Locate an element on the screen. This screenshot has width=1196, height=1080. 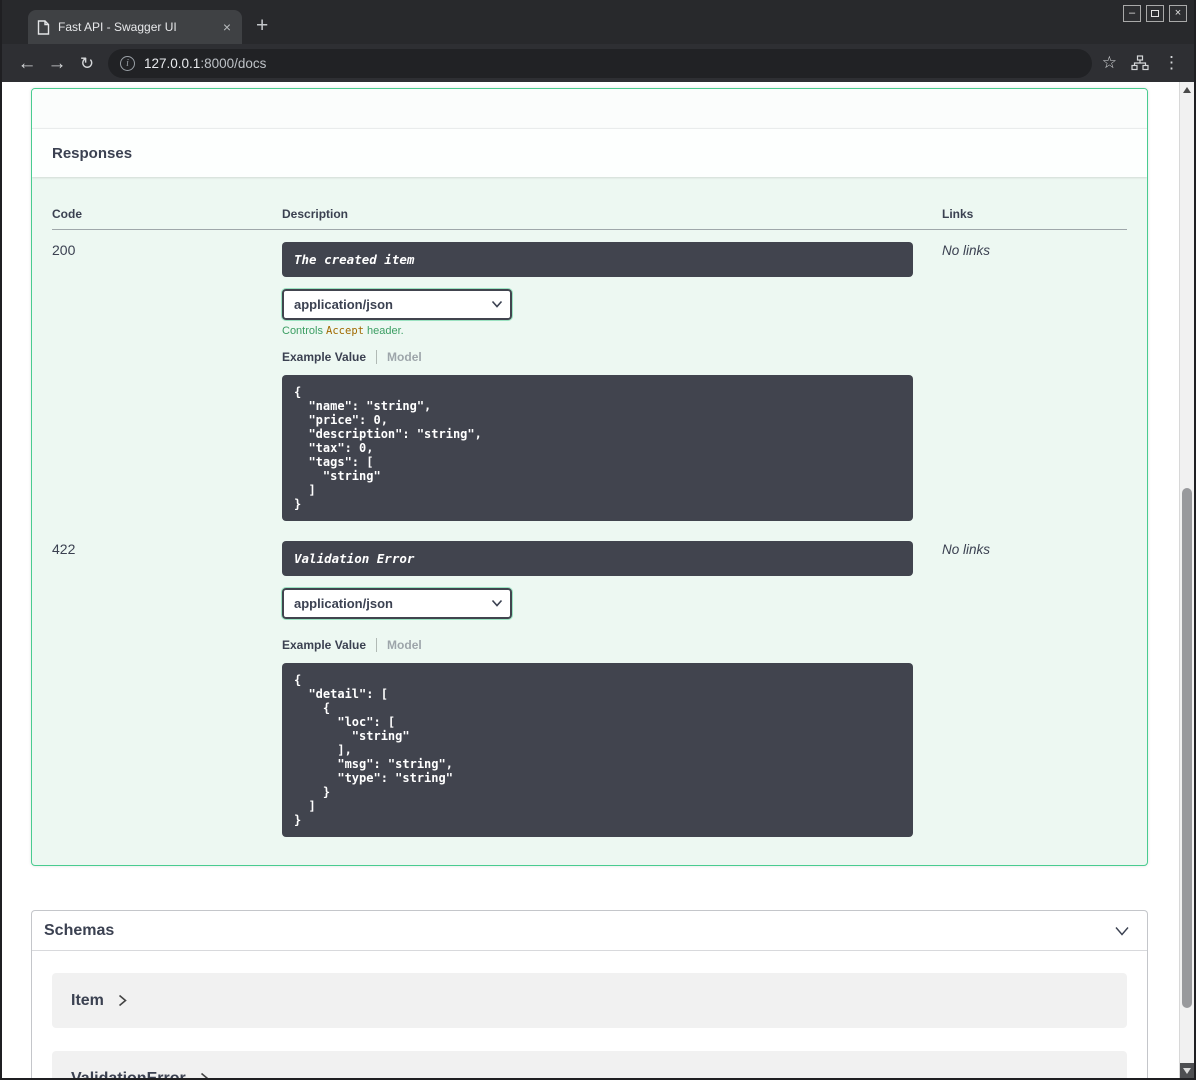
opblock-body-gap is located at coordinates (589, 108).